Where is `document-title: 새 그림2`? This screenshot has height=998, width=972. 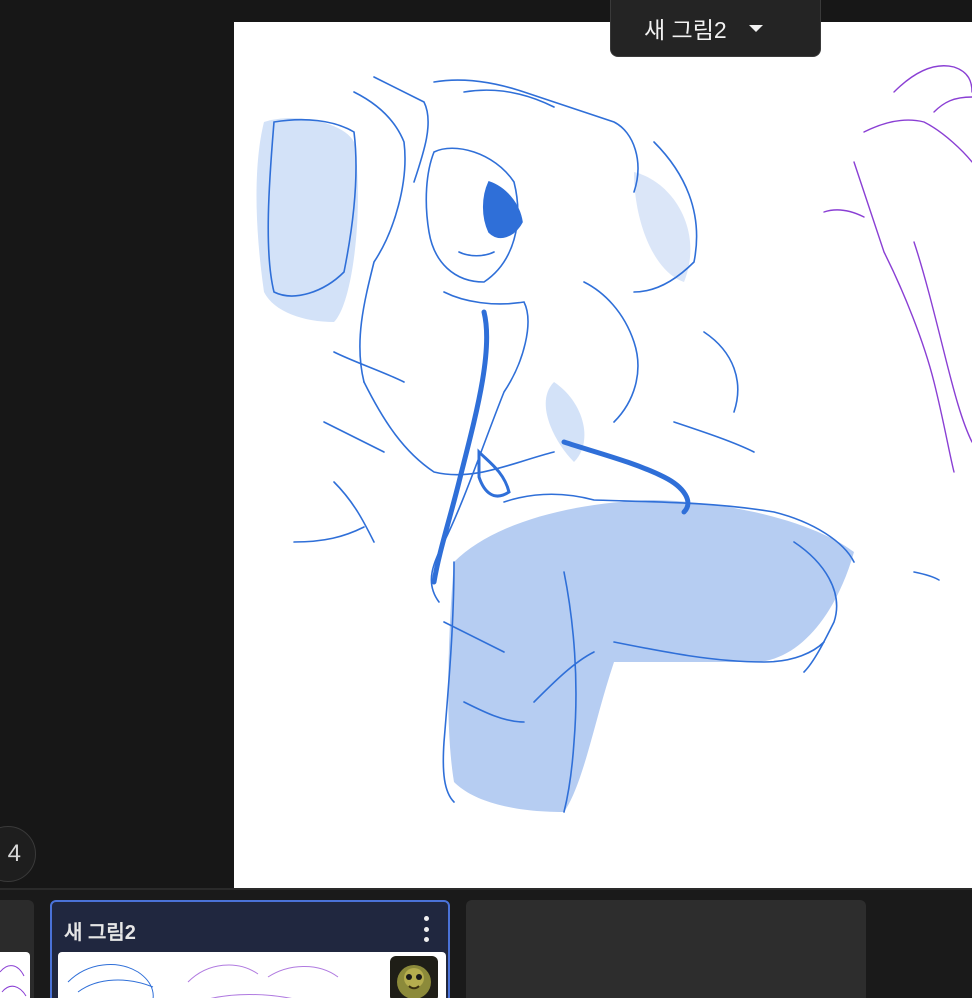
document-title: 새 그림2 is located at coordinates (685, 30).